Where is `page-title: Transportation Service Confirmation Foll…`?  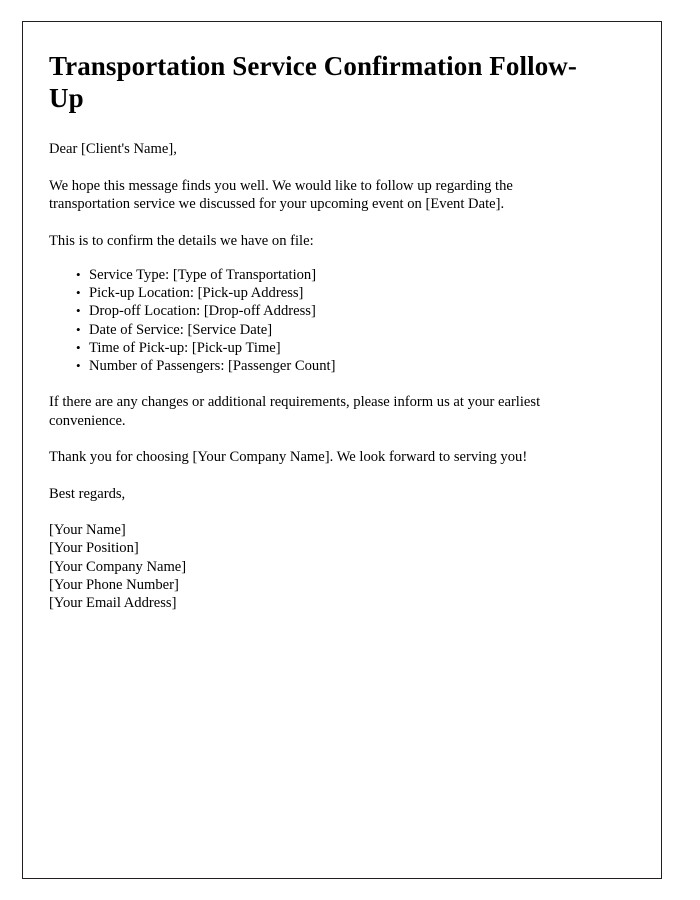 page-title: Transportation Service Confirmation Foll… is located at coordinates (313, 82).